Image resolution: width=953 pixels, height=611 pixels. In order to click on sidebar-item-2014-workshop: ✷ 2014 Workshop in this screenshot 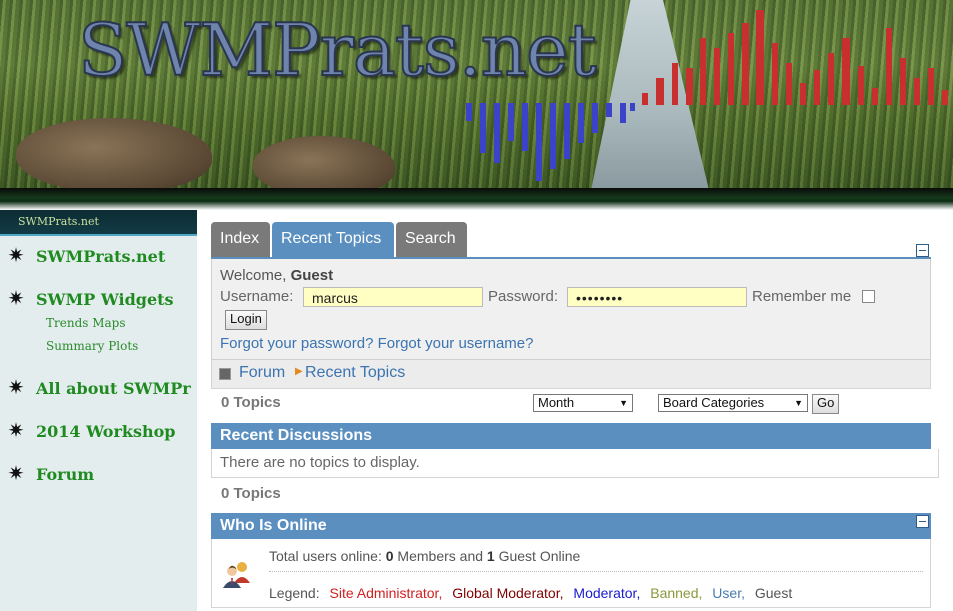, I will do `click(91, 431)`.